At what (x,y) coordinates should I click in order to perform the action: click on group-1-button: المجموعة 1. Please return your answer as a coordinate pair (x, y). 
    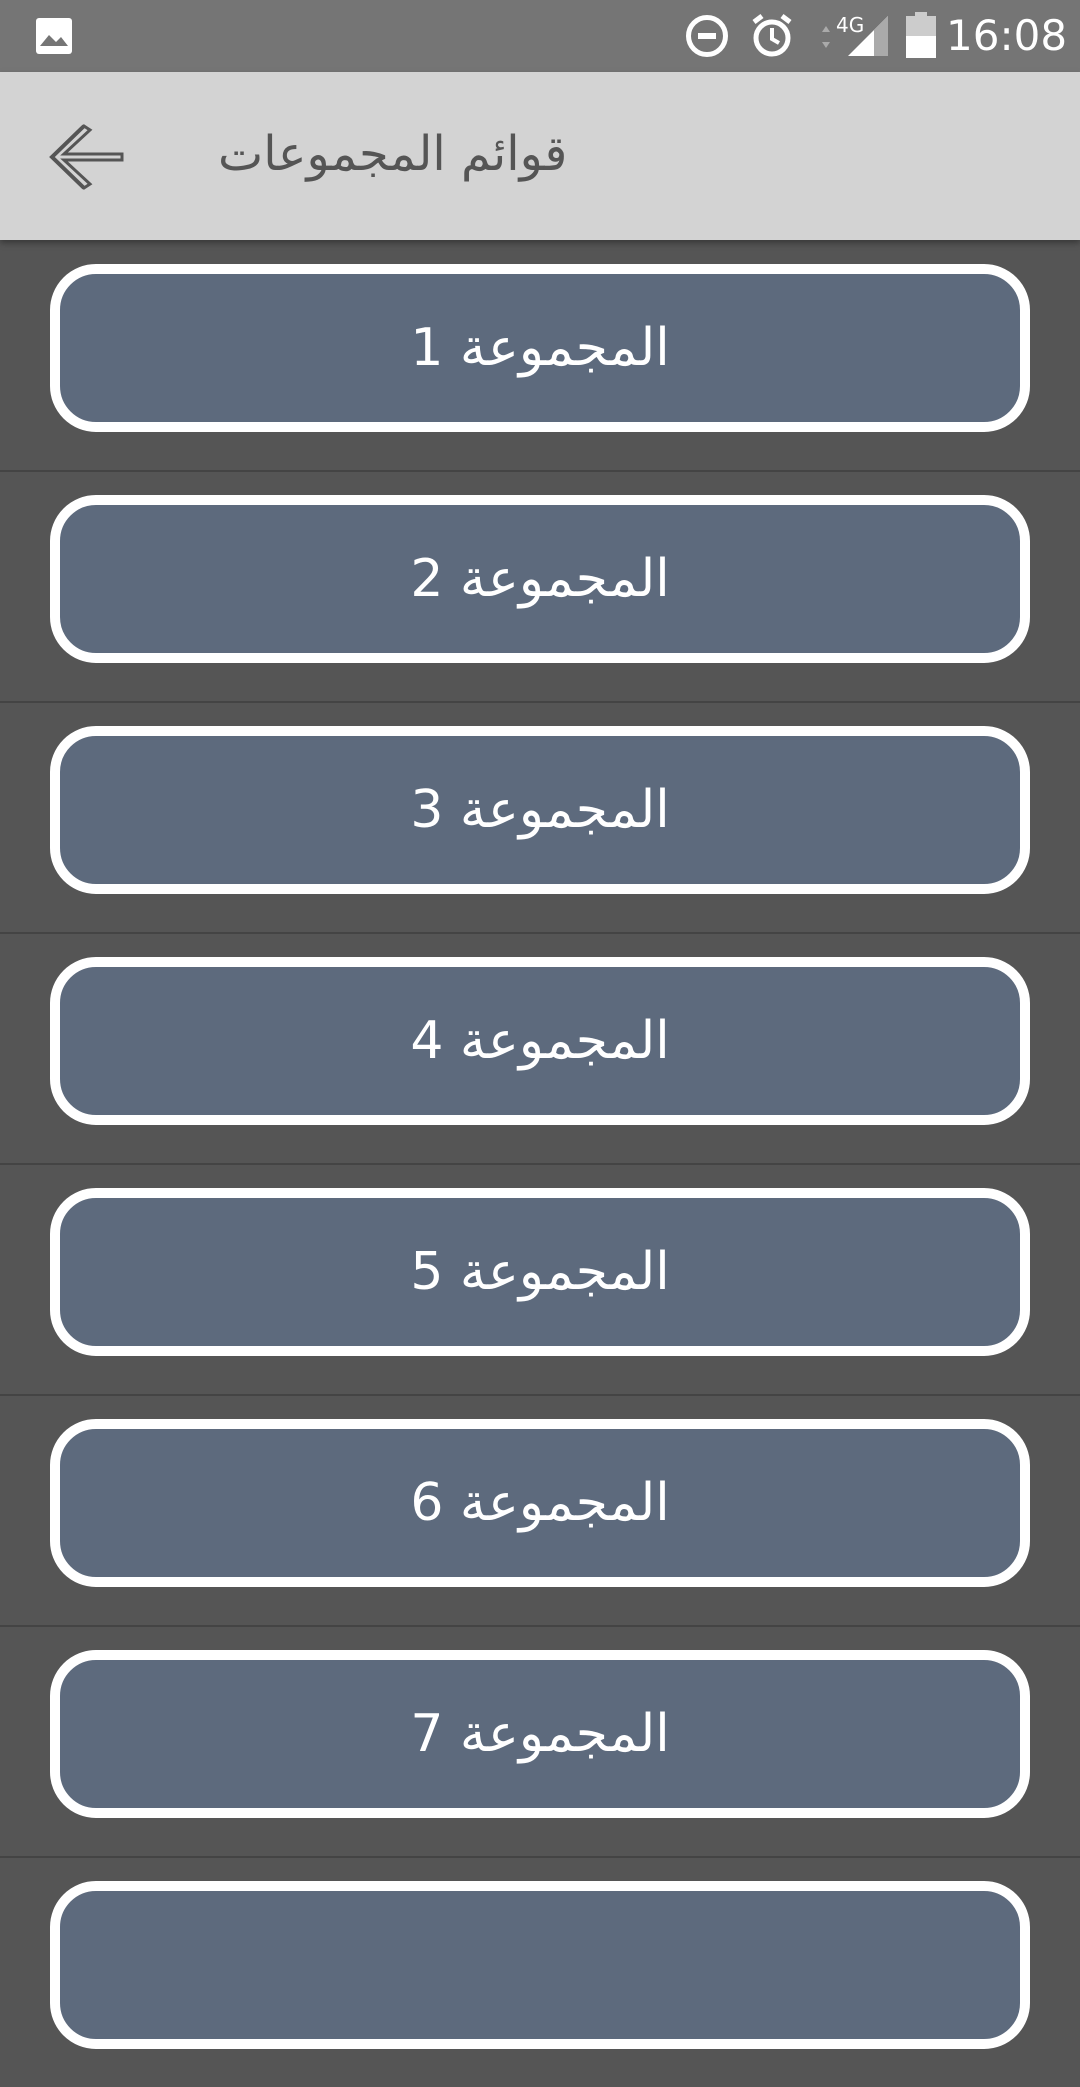
    Looking at the image, I should click on (540, 348).